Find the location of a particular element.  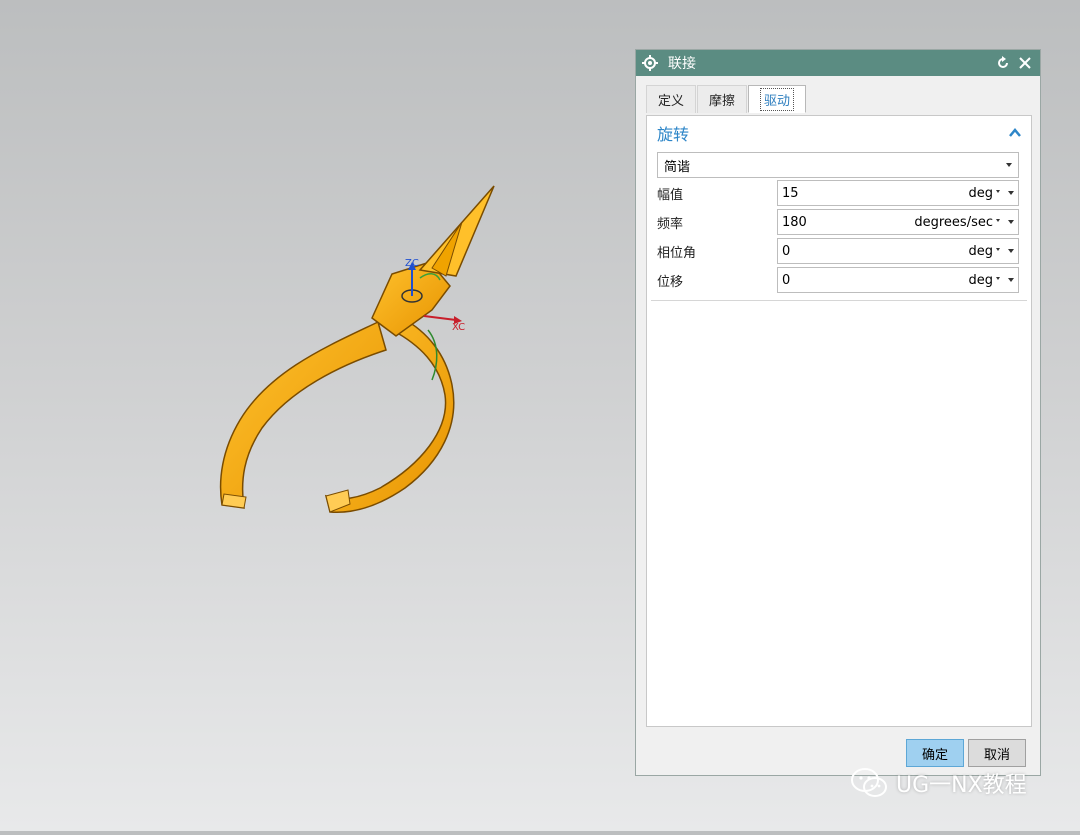

phase-angle-row: 相位角 0 deg is located at coordinates (838, 251).